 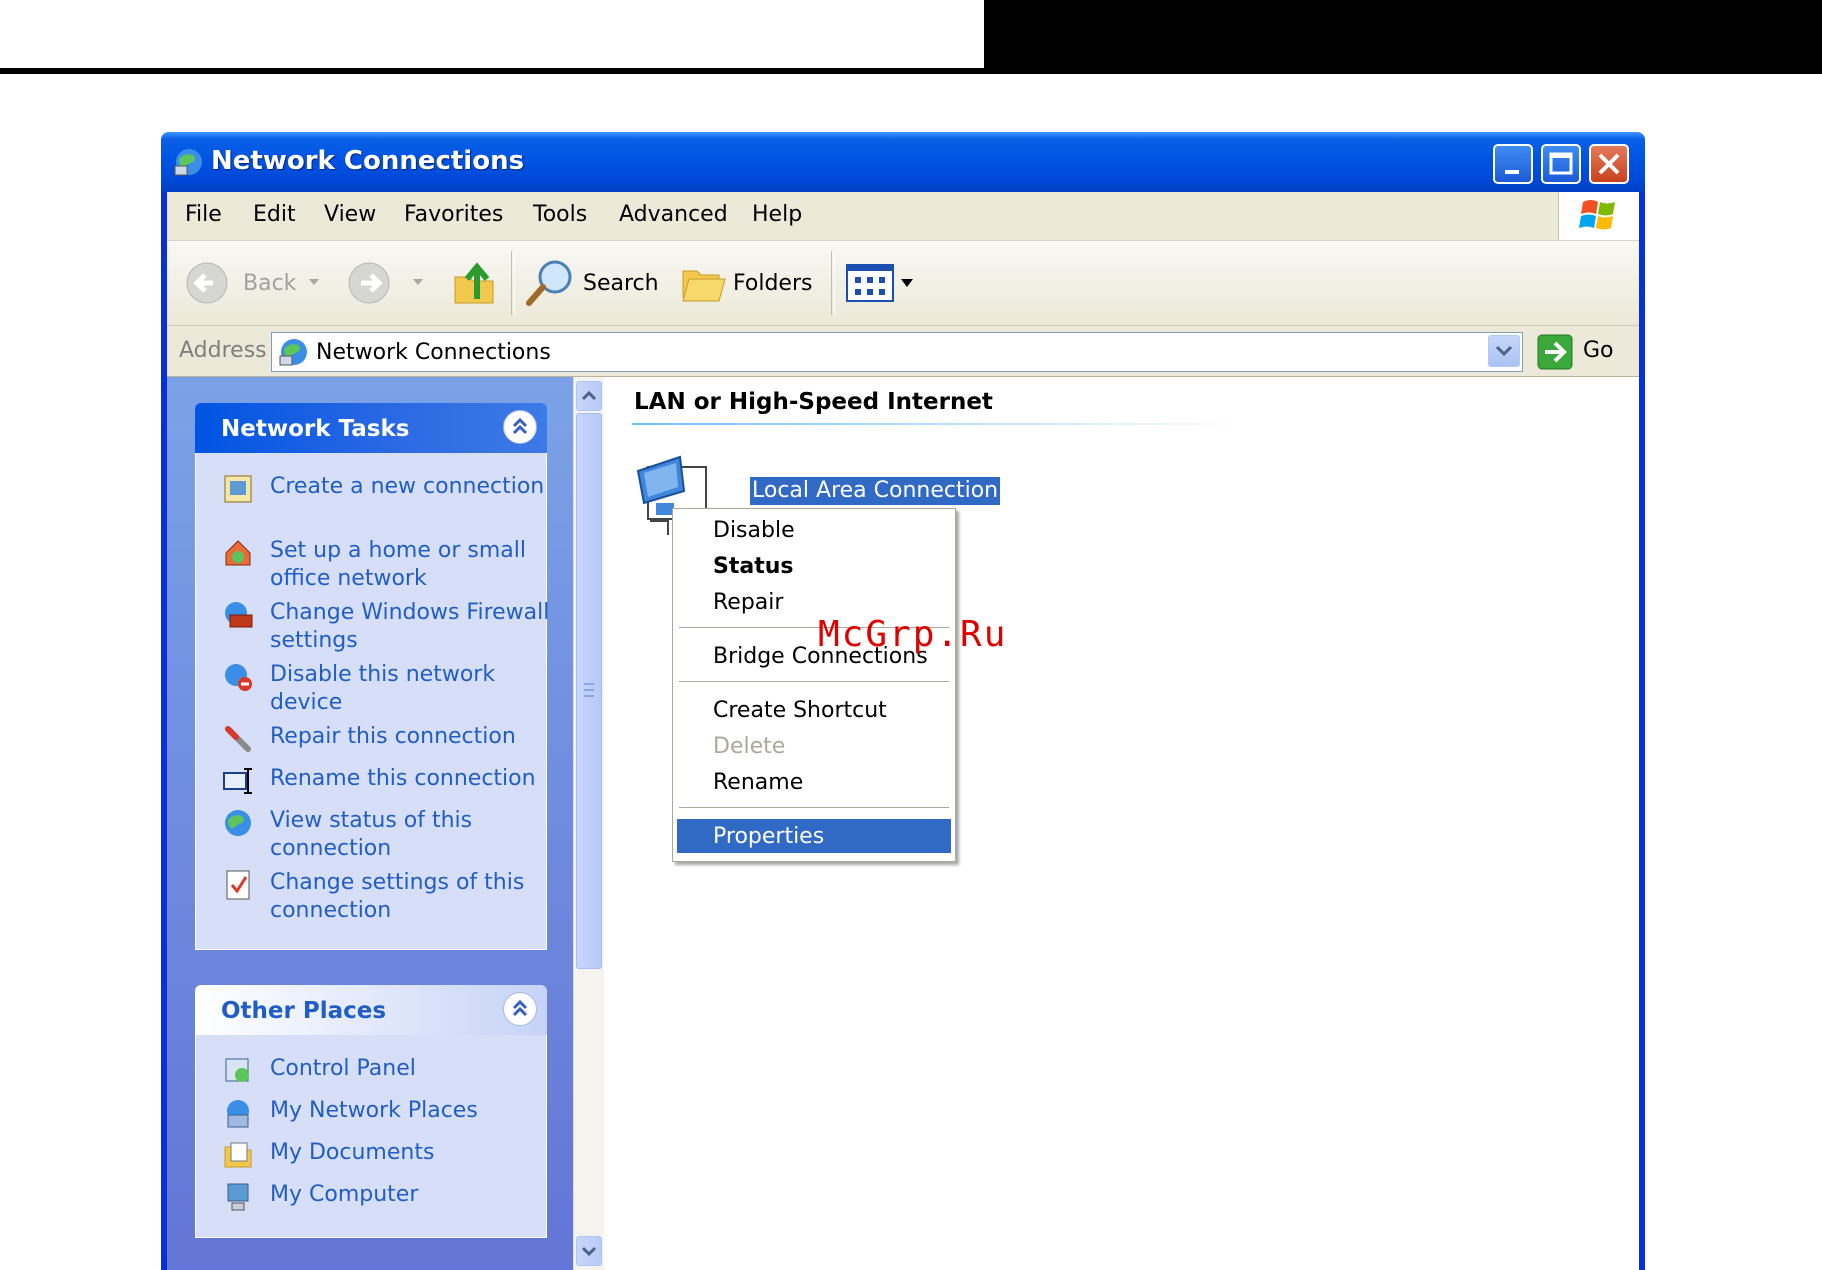 What do you see at coordinates (369, 283) in the screenshot?
I see `forward-arrow-icon` at bounding box center [369, 283].